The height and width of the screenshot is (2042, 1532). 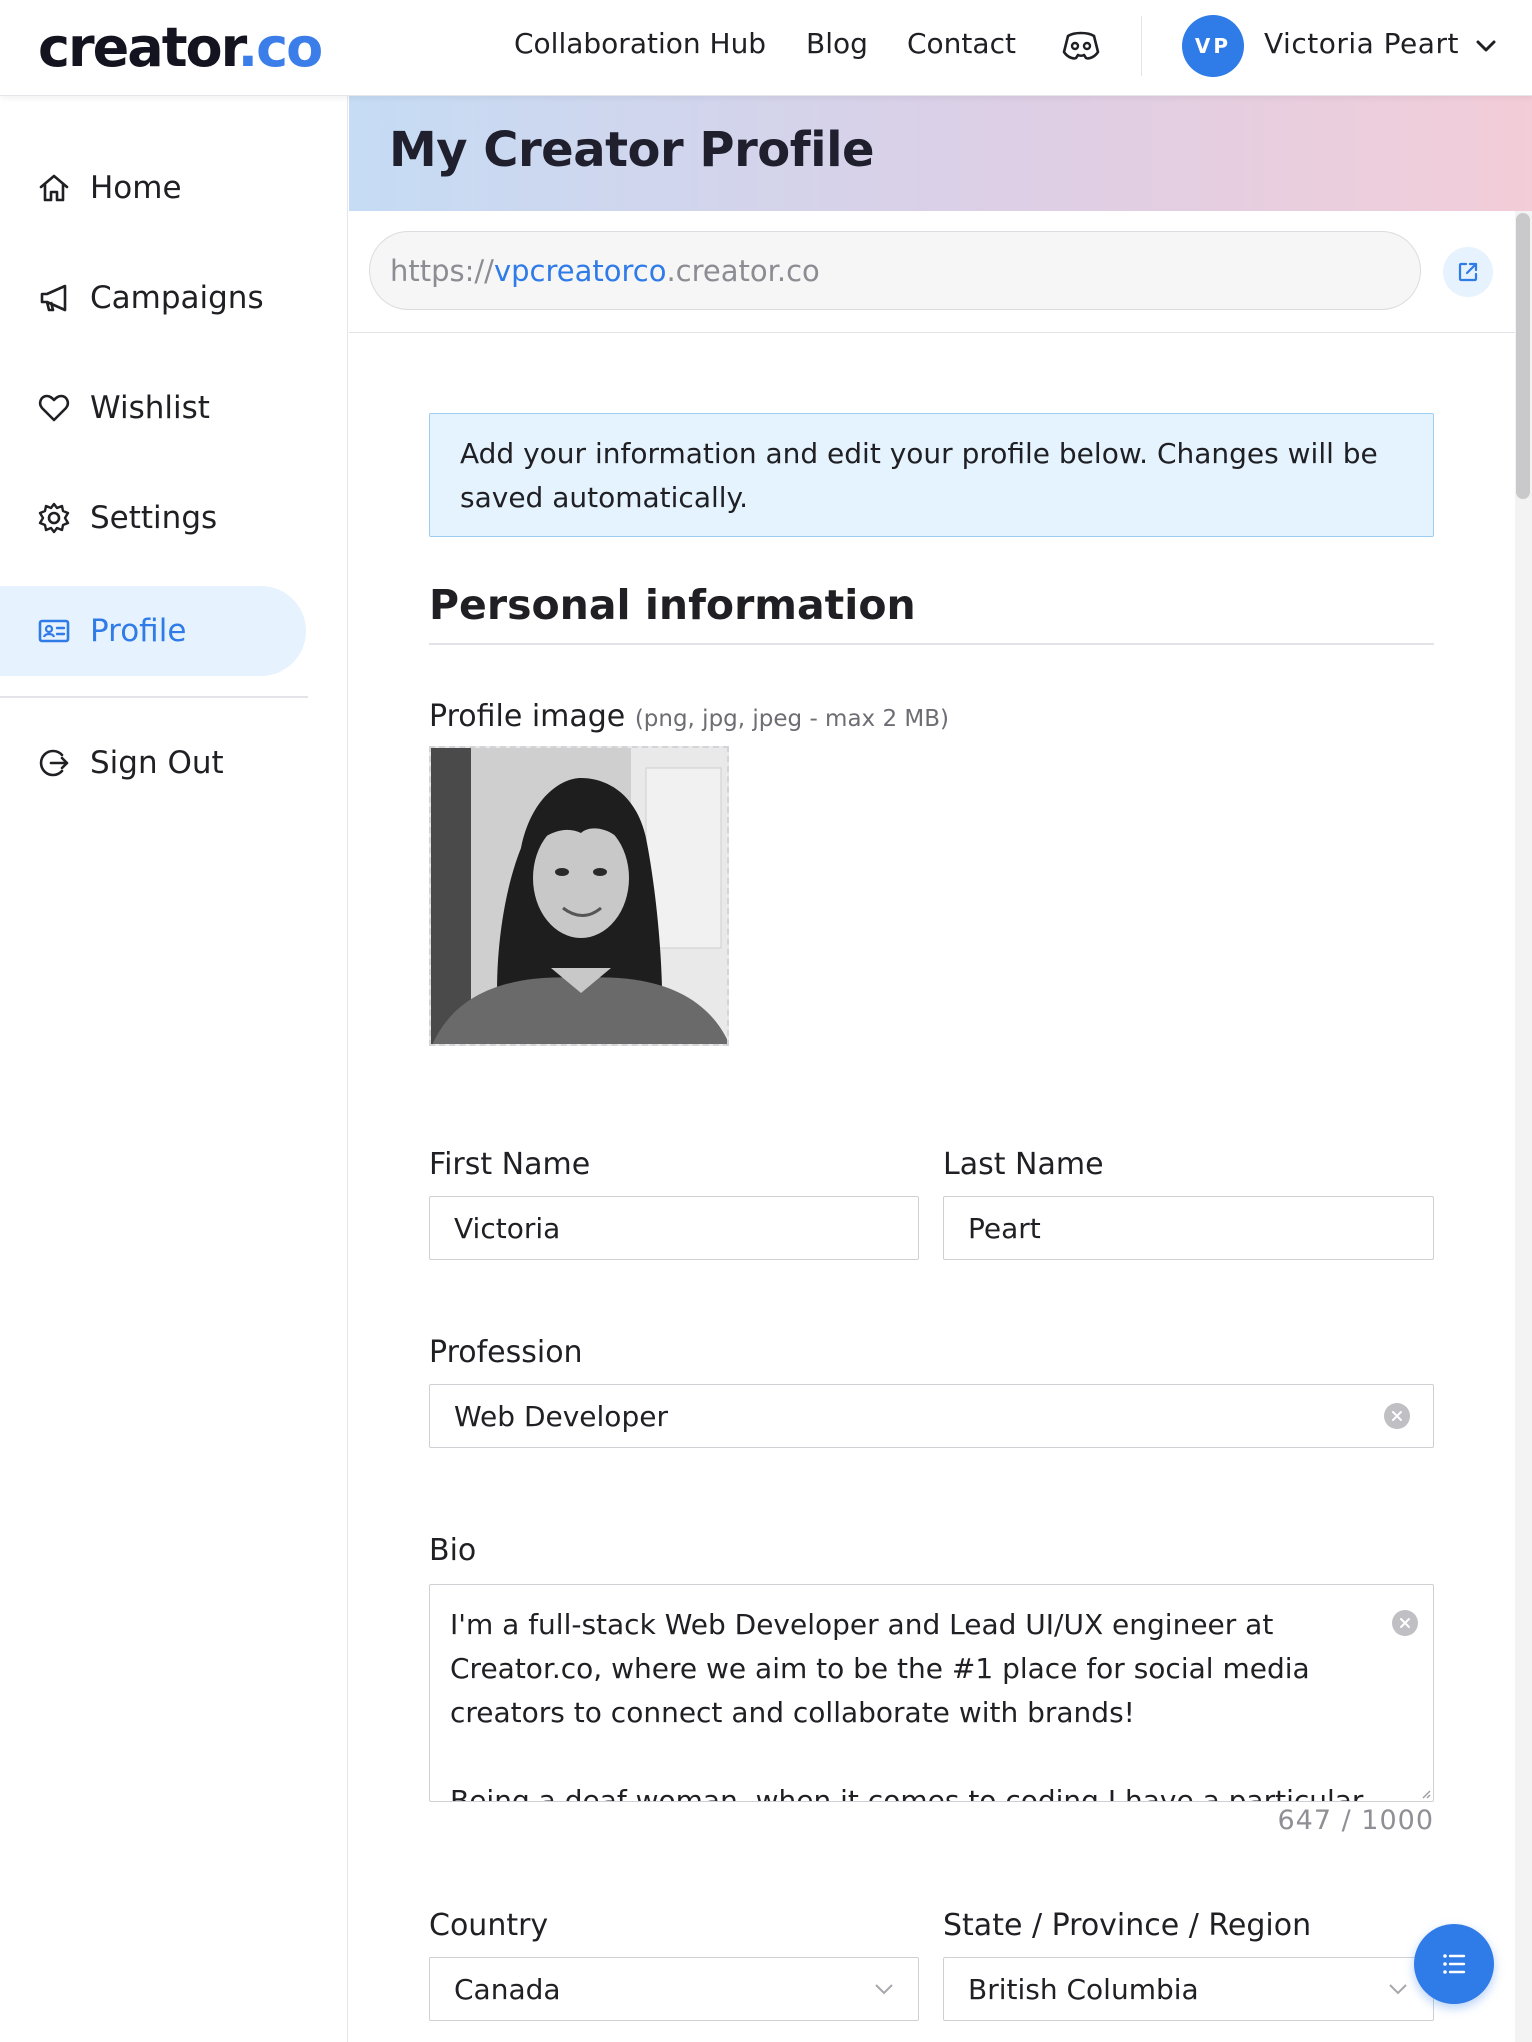 What do you see at coordinates (580, 270) in the screenshot?
I see `url-subdomain: vpcreatorco` at bounding box center [580, 270].